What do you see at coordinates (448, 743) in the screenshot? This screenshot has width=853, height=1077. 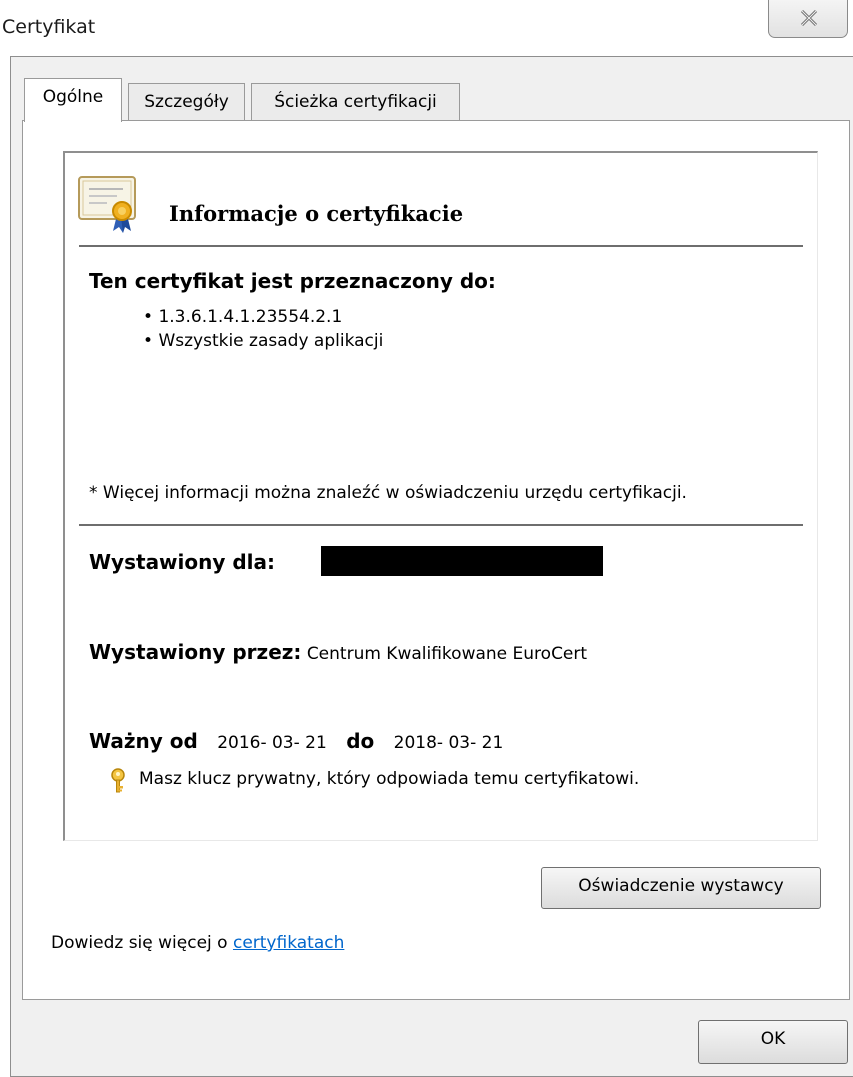 I see `valid-to-value: 2018- 03- 21` at bounding box center [448, 743].